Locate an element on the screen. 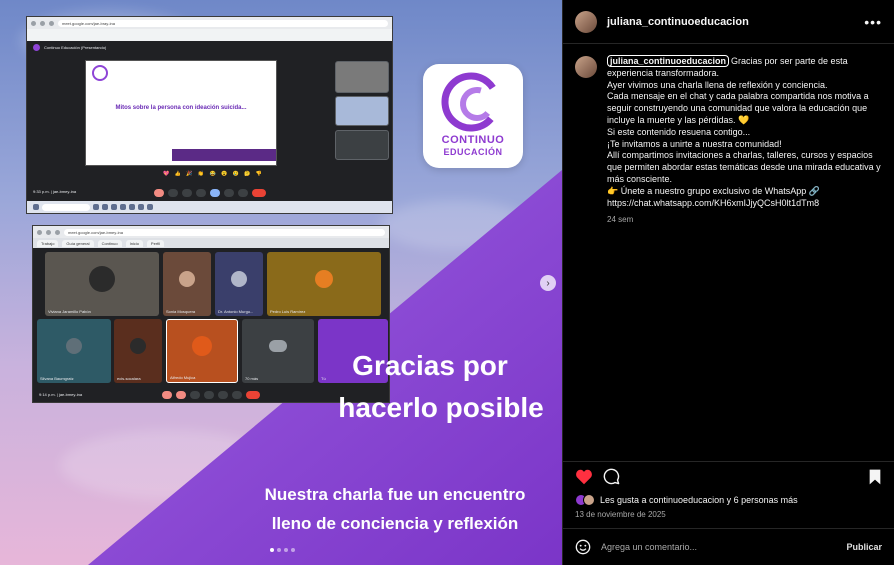 This screenshot has height=565, width=894. post-date: 13 de noviembre de 2025 is located at coordinates (620, 514).